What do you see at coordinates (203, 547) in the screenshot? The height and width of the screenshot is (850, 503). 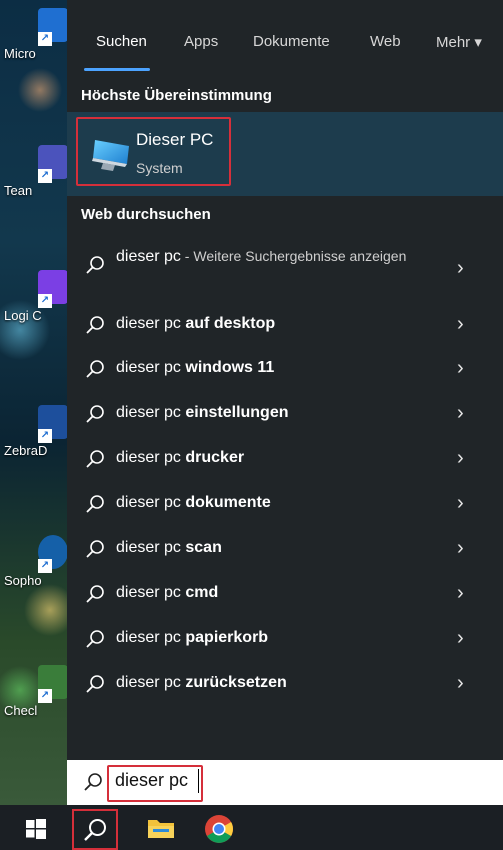 I see `suggestion-term: scan` at bounding box center [203, 547].